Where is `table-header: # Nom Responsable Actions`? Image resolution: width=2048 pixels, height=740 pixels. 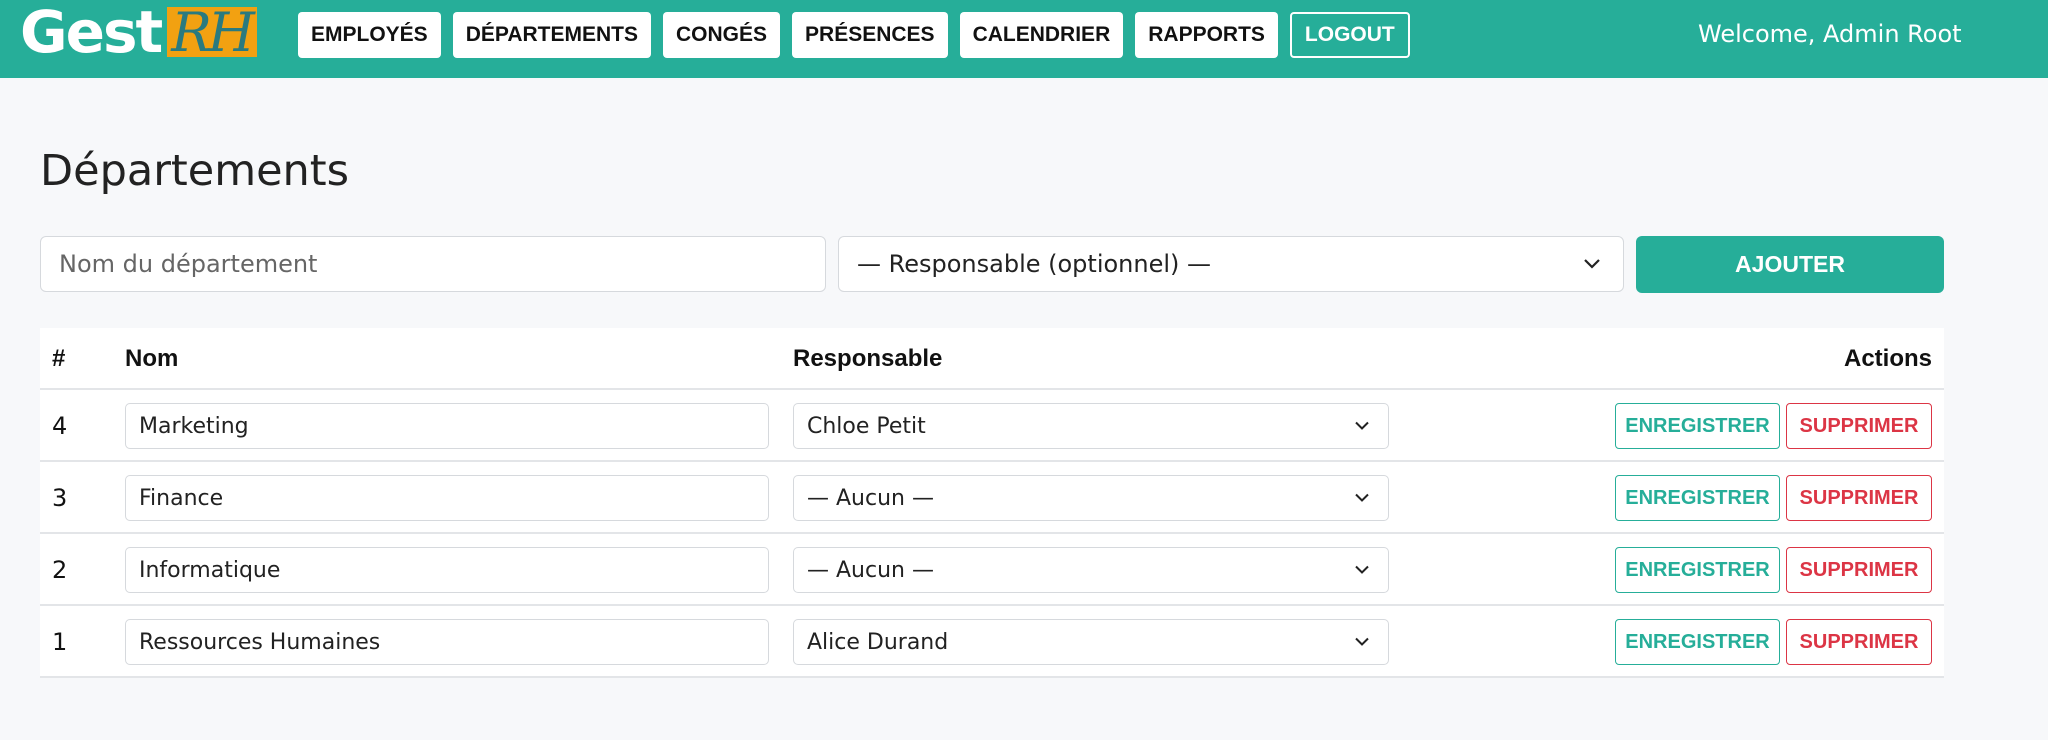
table-header: # Nom Responsable Actions is located at coordinates (992, 359).